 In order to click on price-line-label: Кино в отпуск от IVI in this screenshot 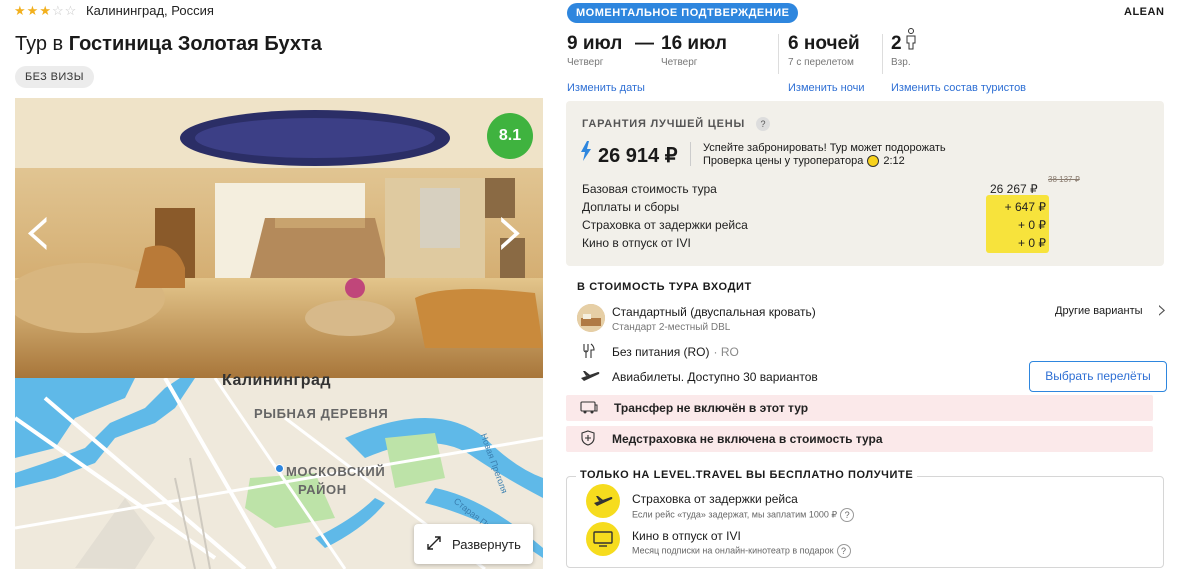, I will do `click(636, 243)`.